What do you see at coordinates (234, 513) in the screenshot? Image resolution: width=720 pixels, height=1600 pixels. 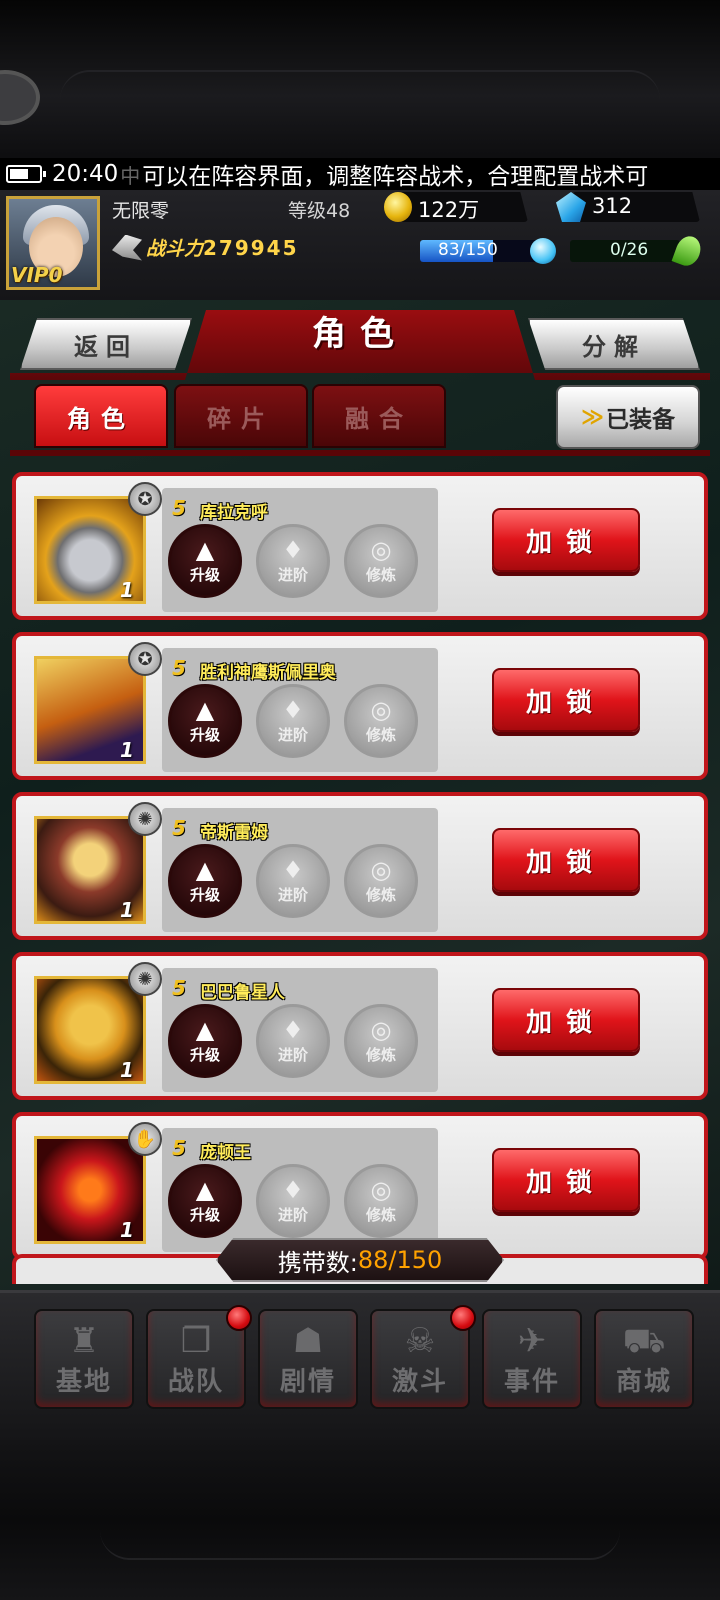 I see `character-name: 库拉克呼` at bounding box center [234, 513].